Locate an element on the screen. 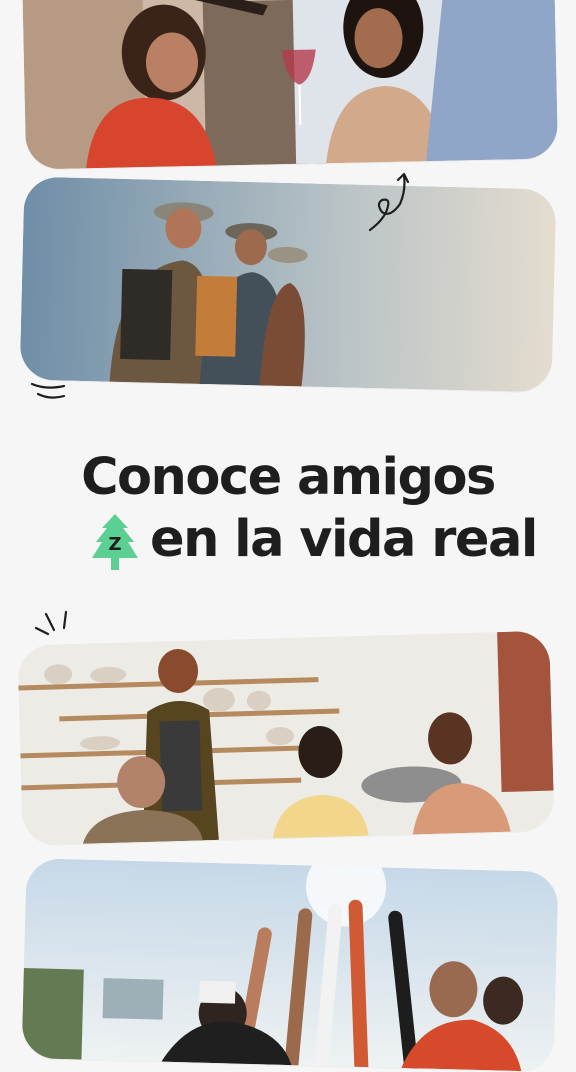 This screenshot has height=1072, width=576. headline-line-2: en la vida real is located at coordinates (344, 539).